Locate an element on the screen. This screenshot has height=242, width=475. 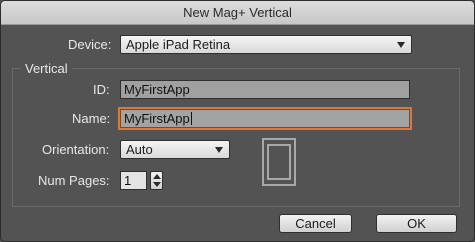
num-pages-value: 1 is located at coordinates (128, 180).